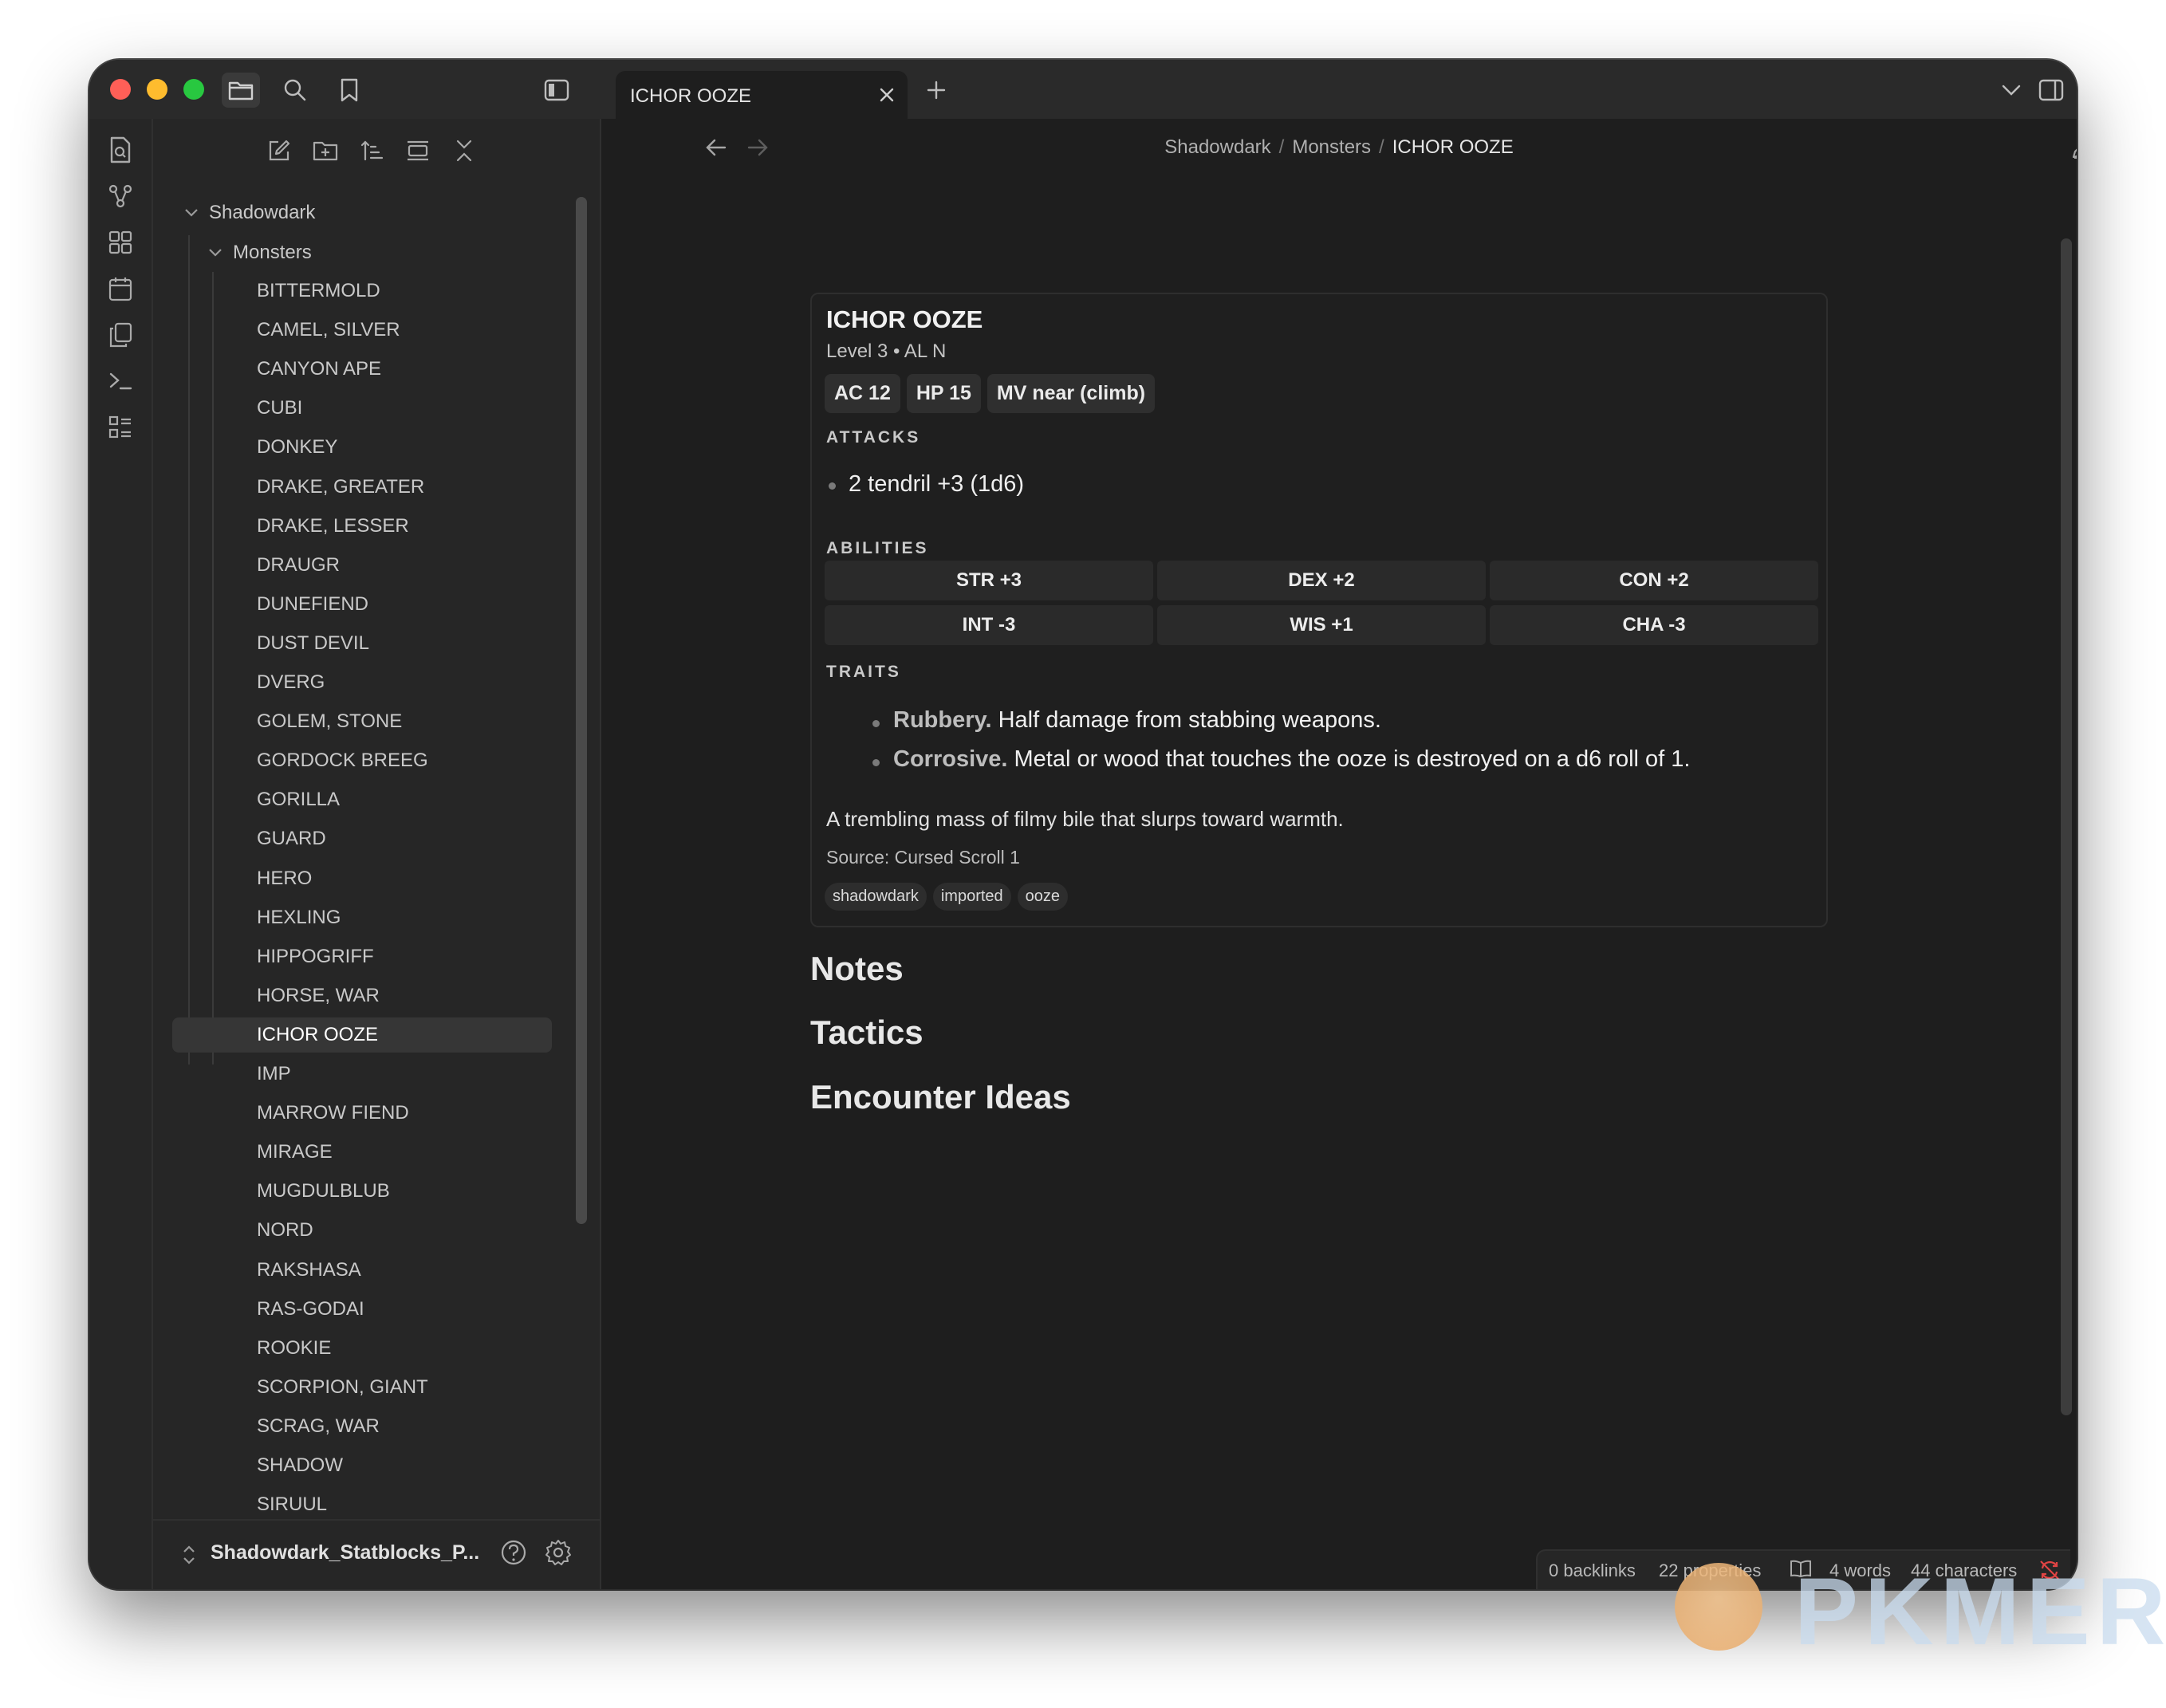 The height and width of the screenshot is (1708, 2166). I want to click on settings-button, so click(558, 1552).